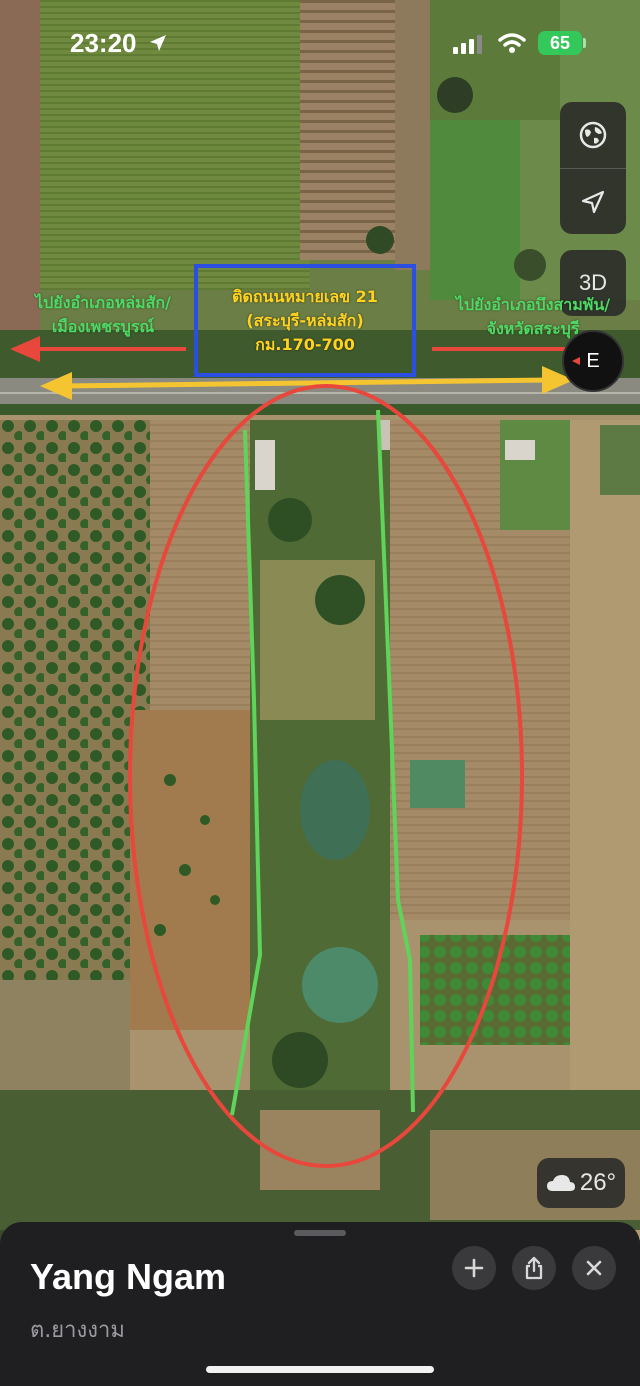 This screenshot has width=640, height=1386. What do you see at coordinates (533, 328) in the screenshot?
I see `right-destination-line-2: จังหวัดสระบุรี` at bounding box center [533, 328].